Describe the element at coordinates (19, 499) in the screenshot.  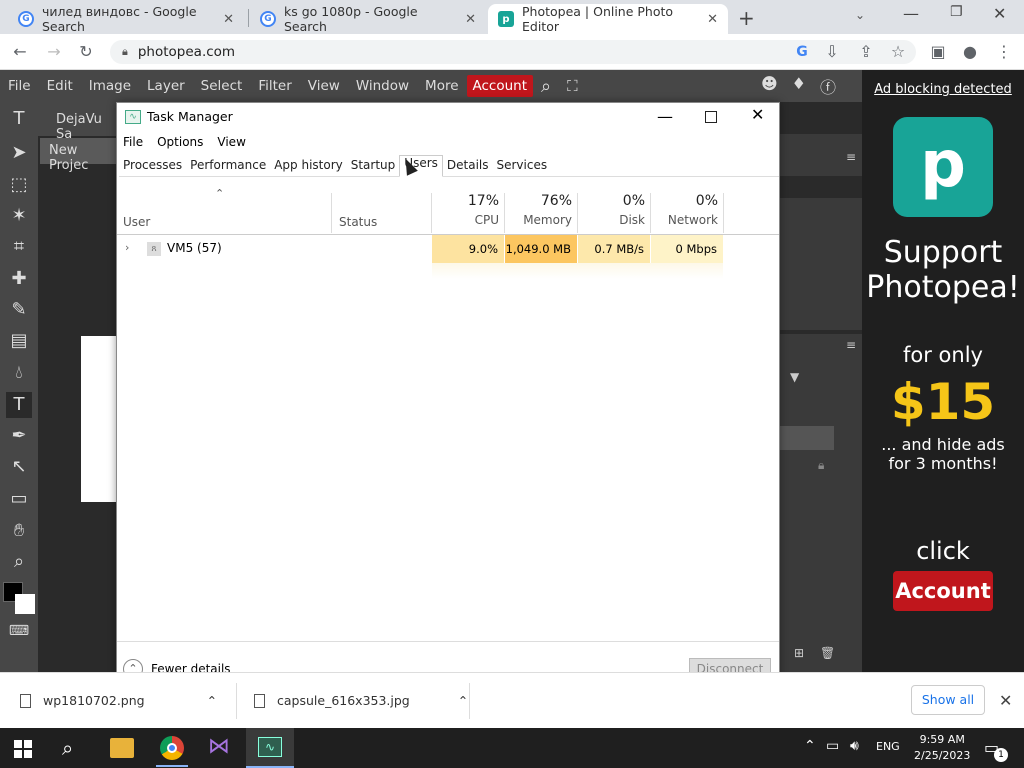
I see `shape-tool-icon: ▭` at that location.